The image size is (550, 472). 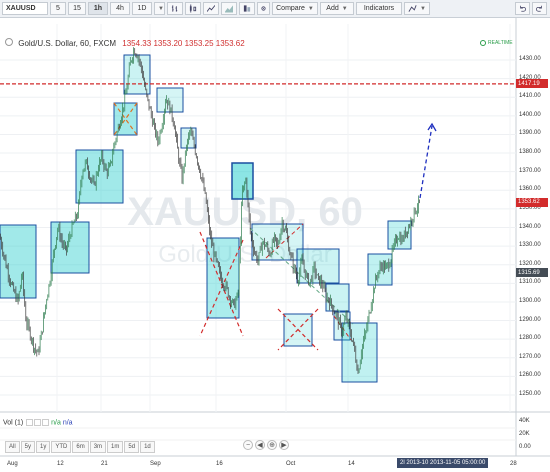 I want to click on legend-ohlc: 1354.33 1353.20 1353.25 1353.62, so click(x=183, y=43).